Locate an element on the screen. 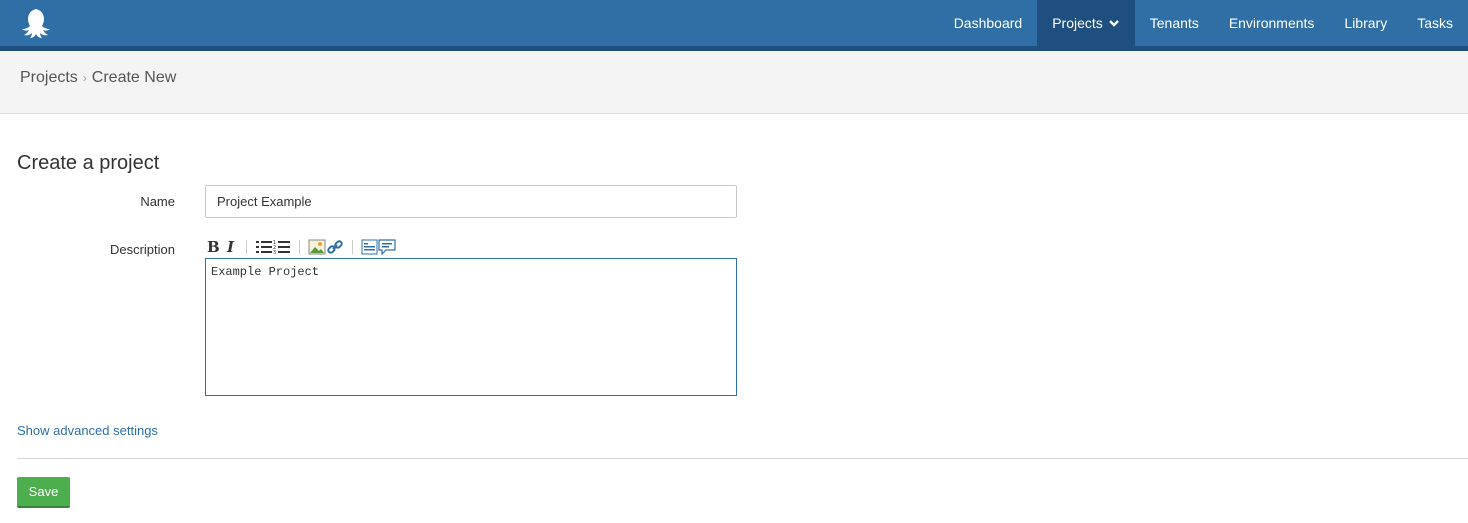 The height and width of the screenshot is (523, 1468). chevron-down-icon is located at coordinates (1113, 23).